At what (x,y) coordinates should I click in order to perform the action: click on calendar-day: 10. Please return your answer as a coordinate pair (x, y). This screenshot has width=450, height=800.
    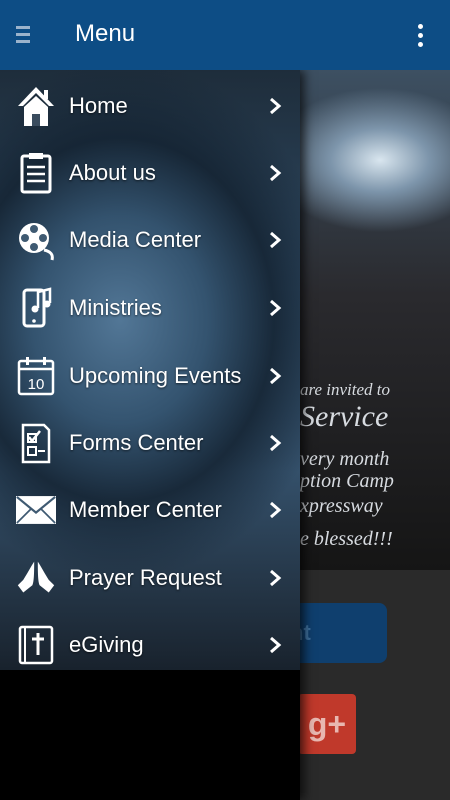
    Looking at the image, I should click on (36, 384).